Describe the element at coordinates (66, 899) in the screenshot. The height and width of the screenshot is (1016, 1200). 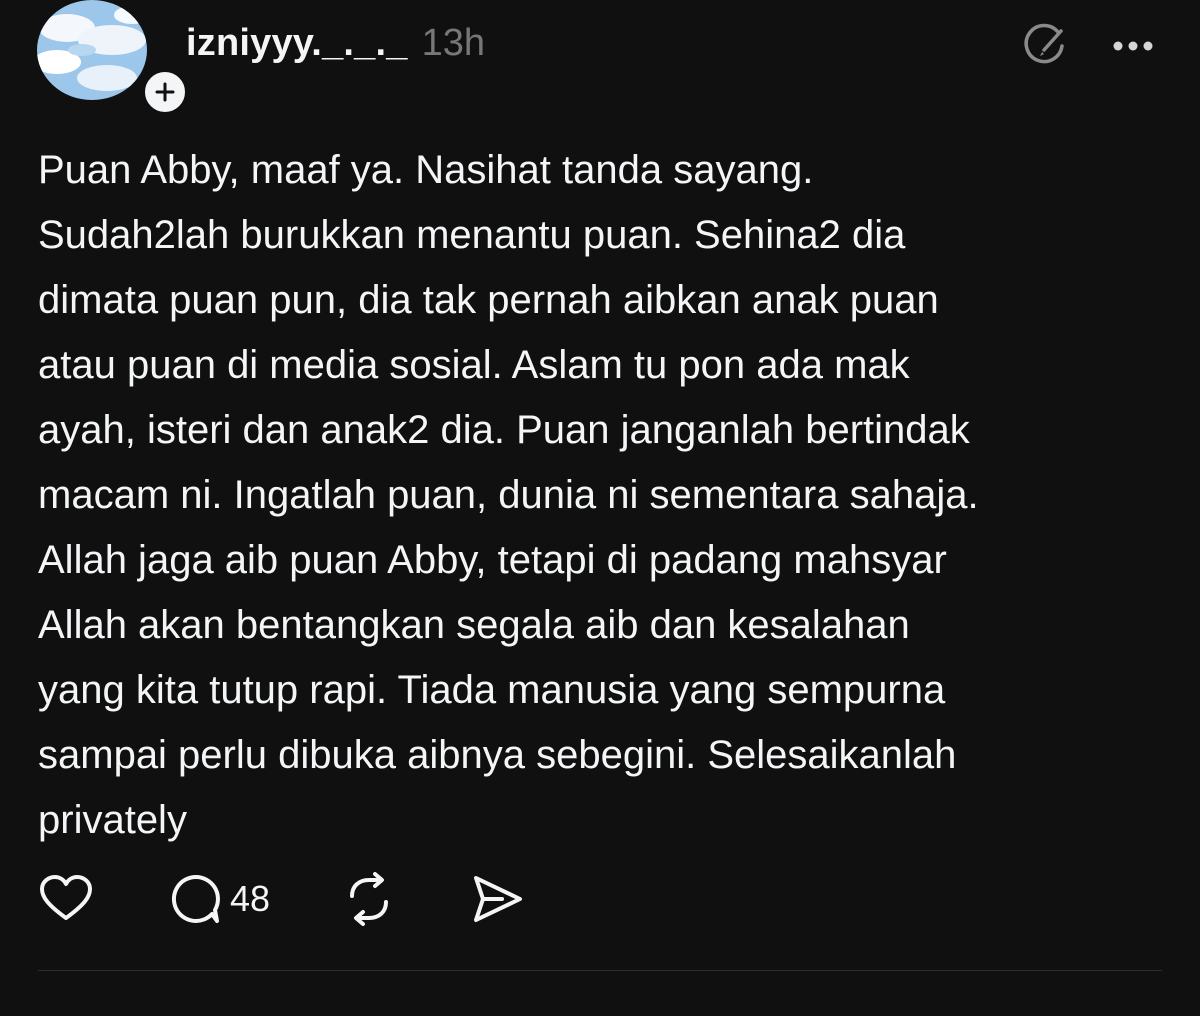
I see `heart-icon` at that location.